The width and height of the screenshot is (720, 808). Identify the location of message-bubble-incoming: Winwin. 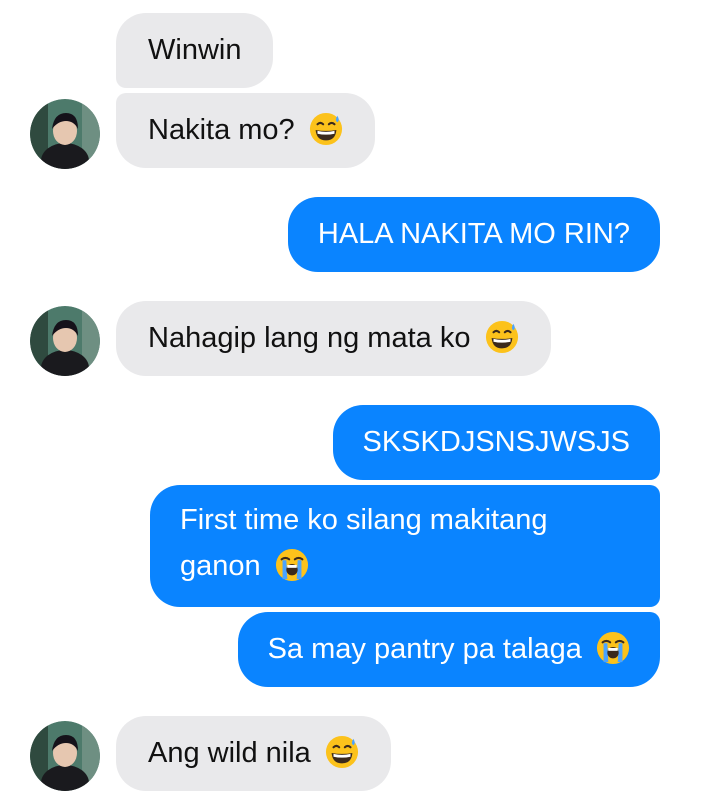
(195, 50).